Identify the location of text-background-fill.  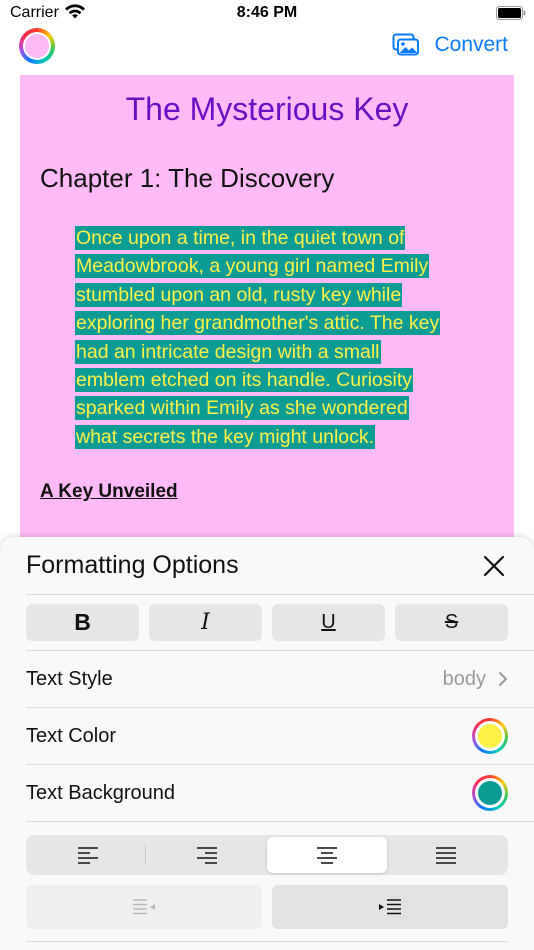
(490, 793).